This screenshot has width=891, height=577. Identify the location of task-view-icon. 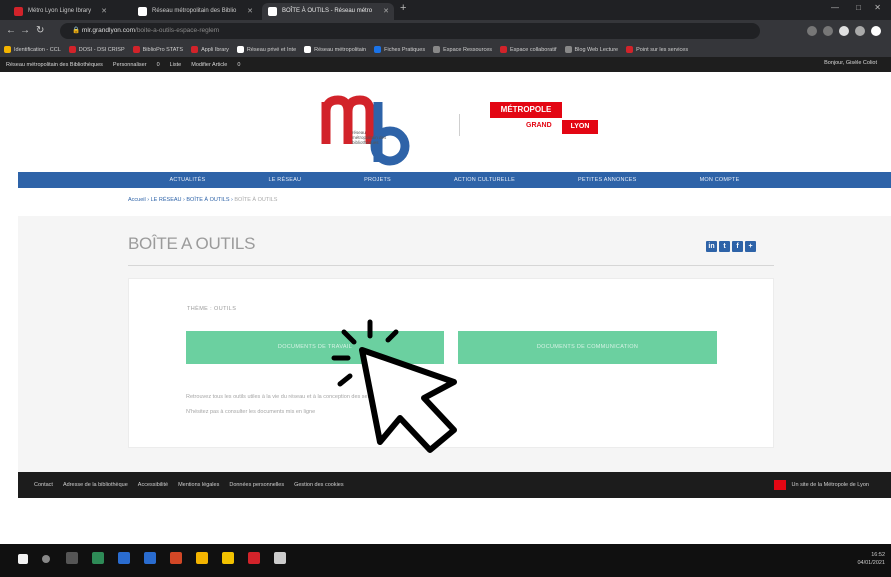
(72, 558).